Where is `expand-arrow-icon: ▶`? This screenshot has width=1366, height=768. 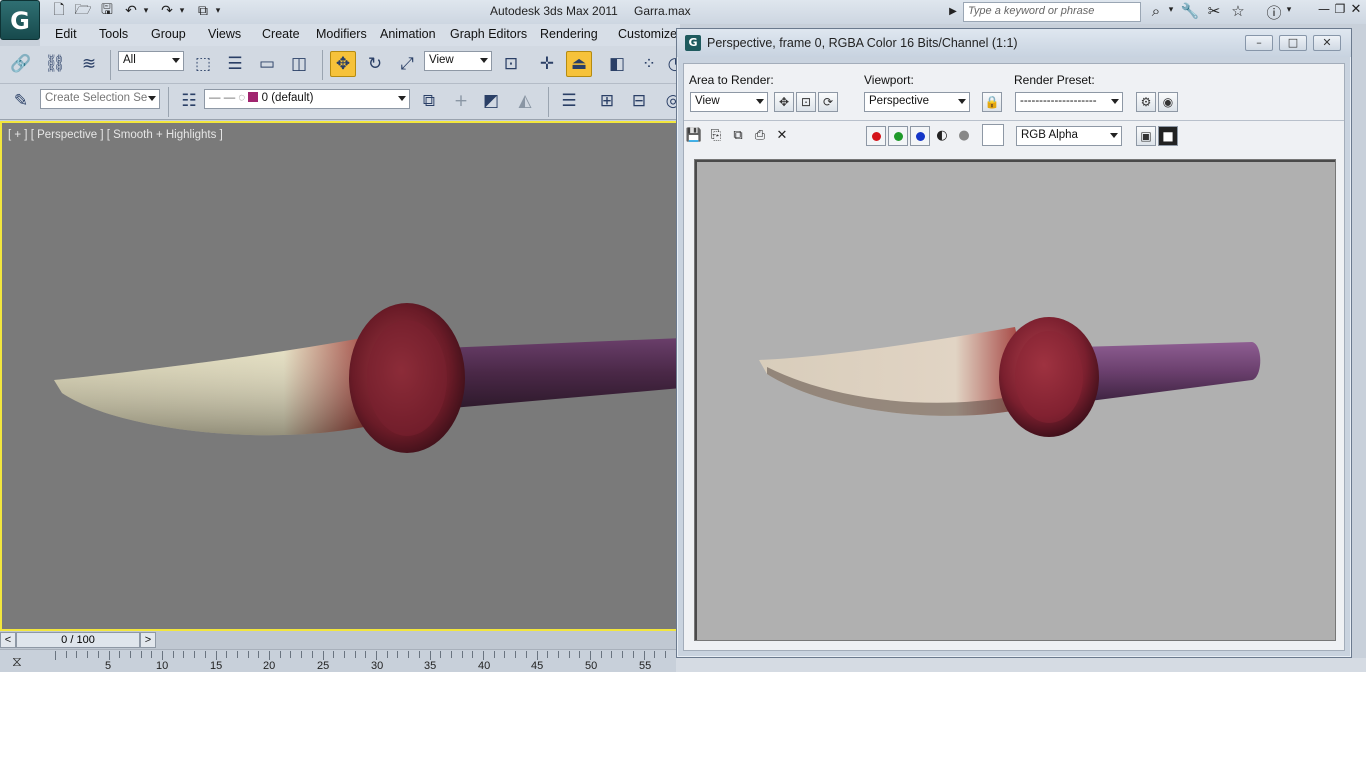 expand-arrow-icon: ▶ is located at coordinates (953, 11).